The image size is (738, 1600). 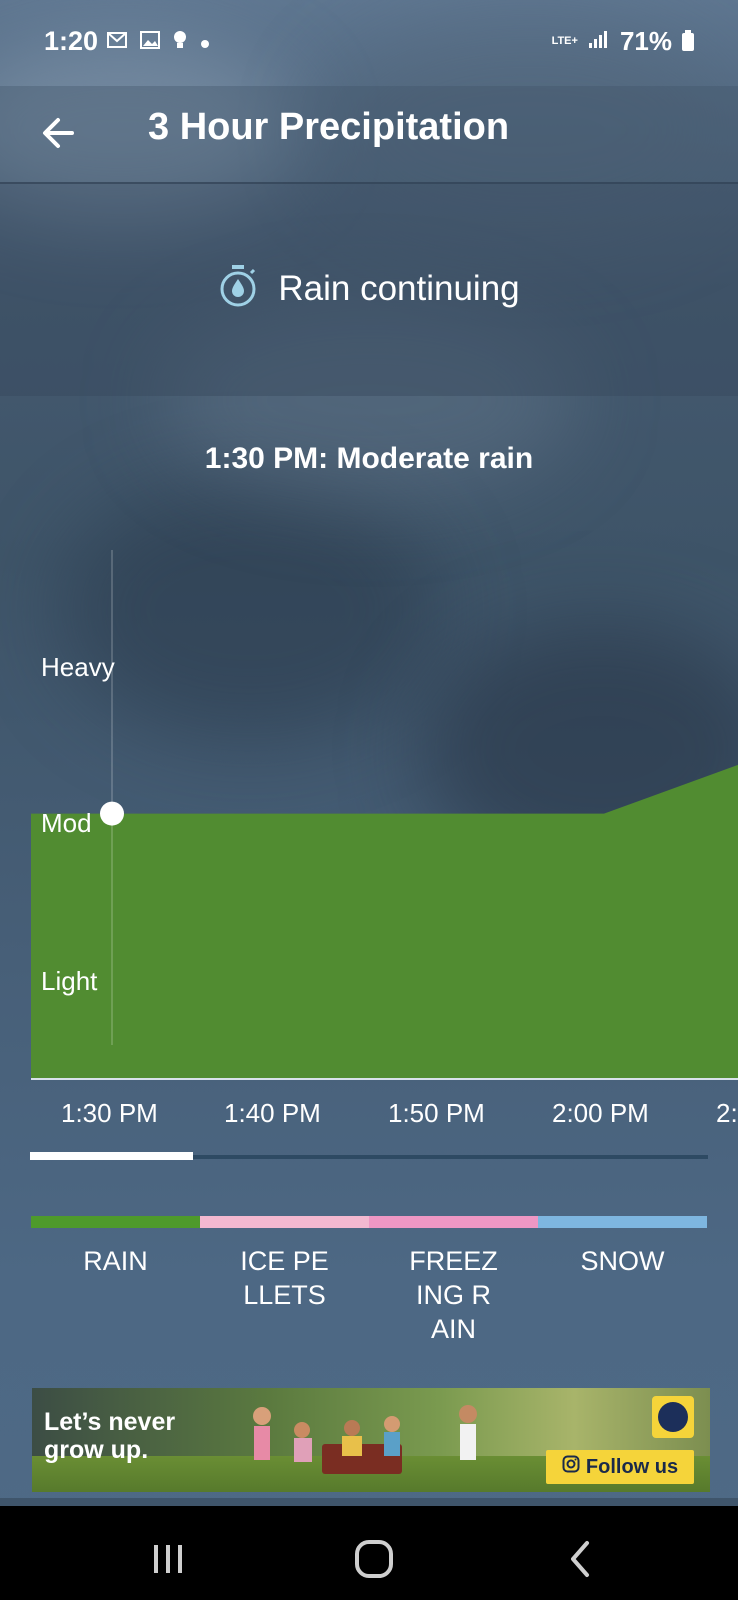 What do you see at coordinates (329, 127) in the screenshot?
I see `page-title: 3 Hour Precipitation` at bounding box center [329, 127].